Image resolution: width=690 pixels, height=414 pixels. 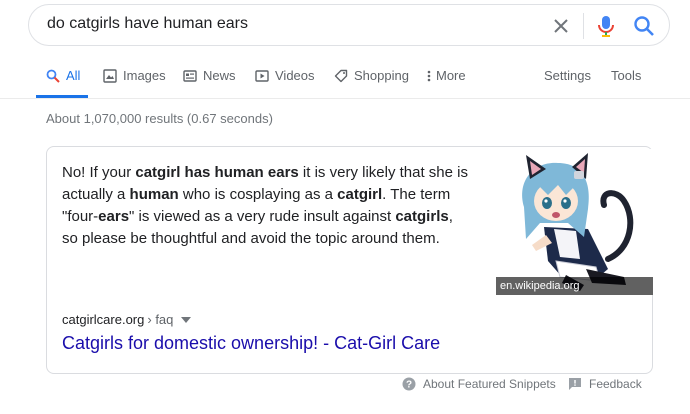 What do you see at coordinates (154, 194) in the screenshot?
I see `snippet-bold-term: human` at bounding box center [154, 194].